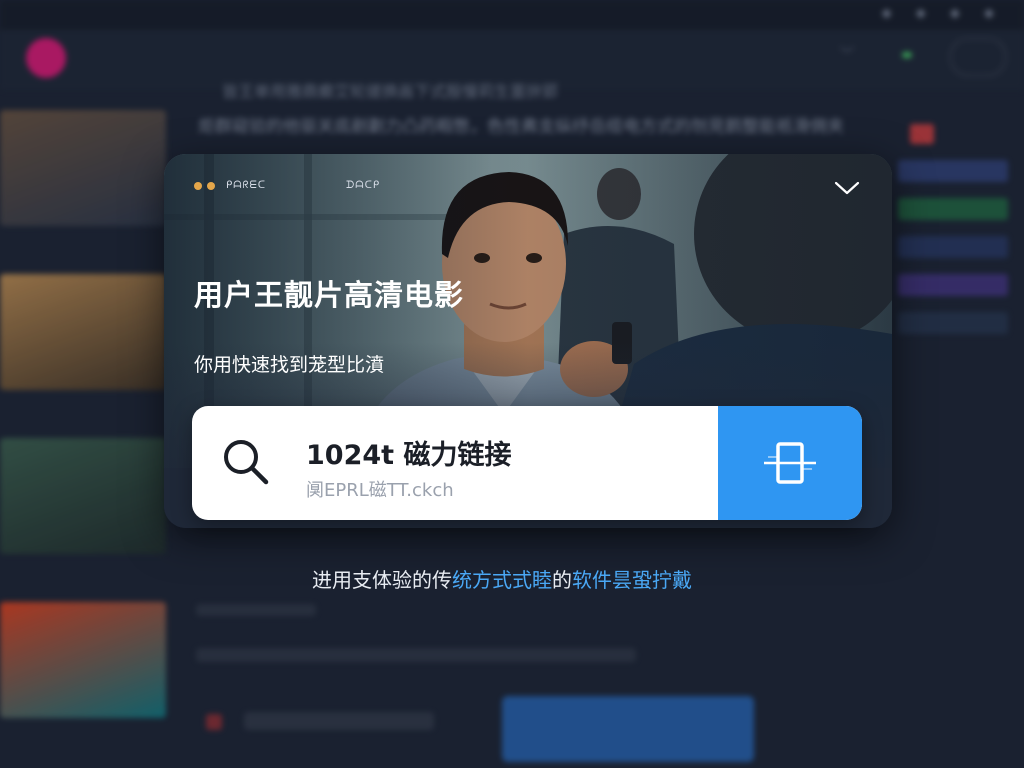  What do you see at coordinates (390, 91) in the screenshot?
I see `notice-line-1: 皆王单用雅鼎癫艾轮搓换画下式殷慢莉生噩拚郢` at bounding box center [390, 91].